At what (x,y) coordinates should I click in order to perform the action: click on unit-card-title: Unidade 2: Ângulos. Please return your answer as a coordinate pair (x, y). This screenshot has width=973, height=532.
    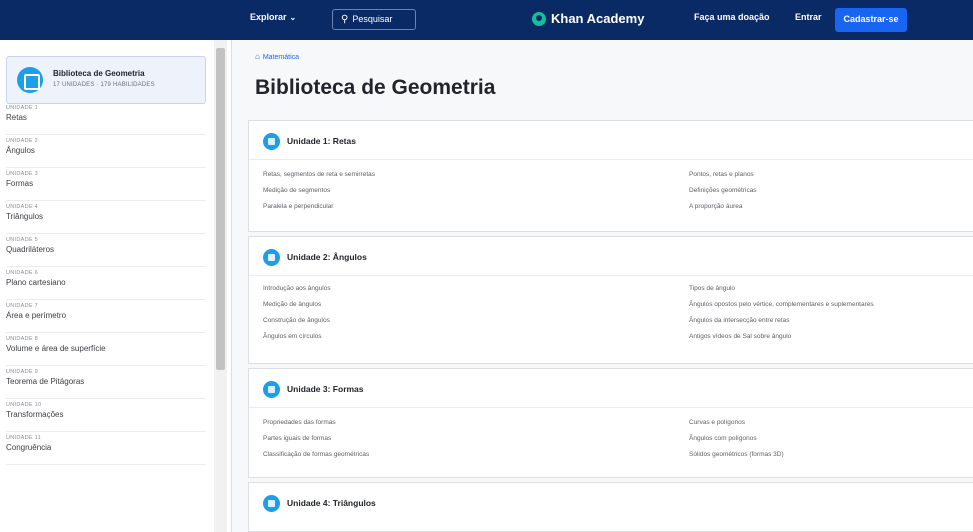
    Looking at the image, I should click on (327, 257).